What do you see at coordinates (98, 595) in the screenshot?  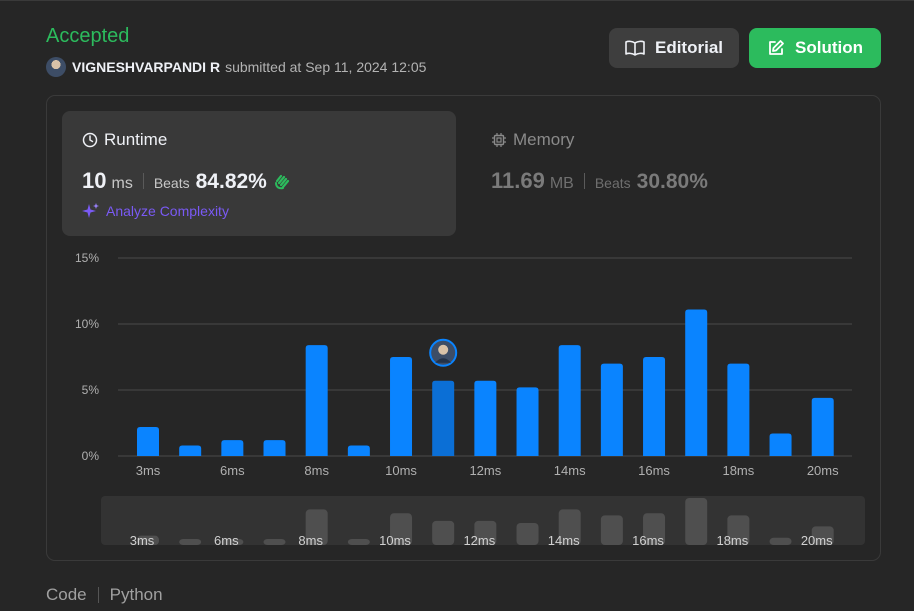 I see `divider` at bounding box center [98, 595].